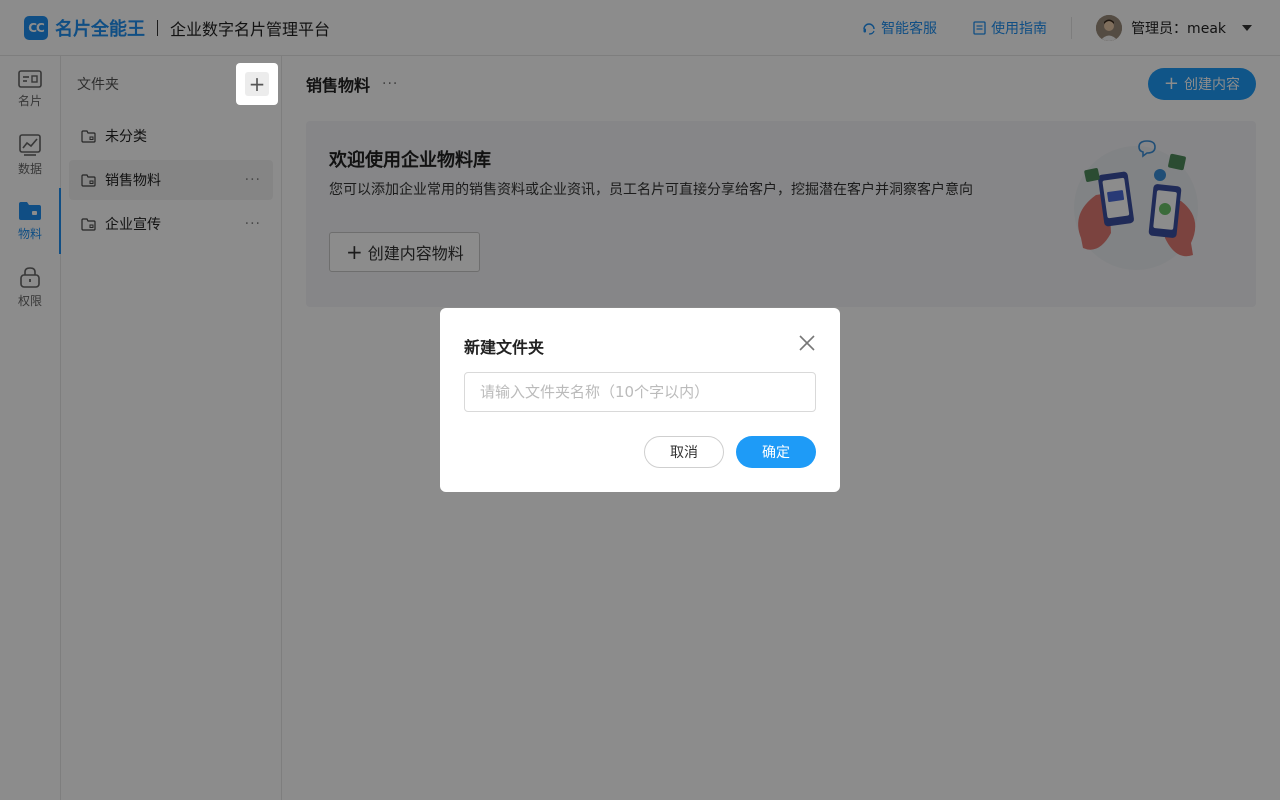  I want to click on folder-name-input, so click(640, 392).